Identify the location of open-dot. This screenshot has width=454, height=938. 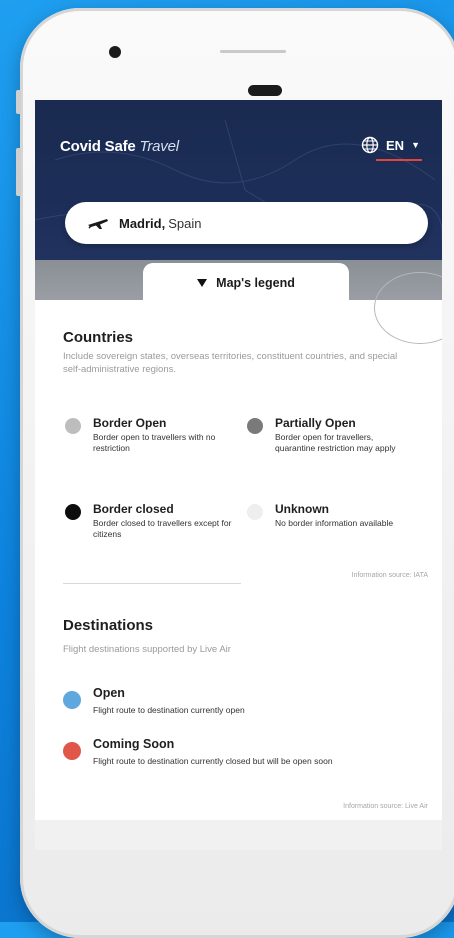
(72, 700).